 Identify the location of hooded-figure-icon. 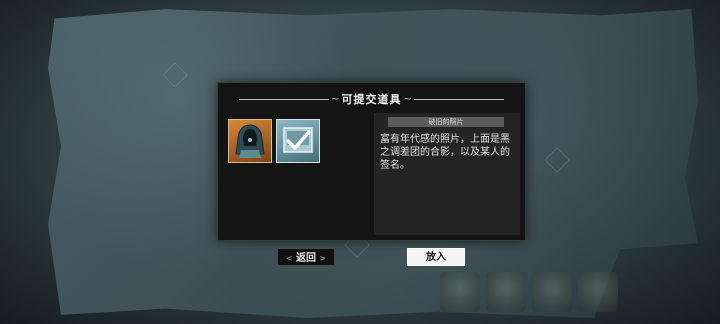
(250, 141).